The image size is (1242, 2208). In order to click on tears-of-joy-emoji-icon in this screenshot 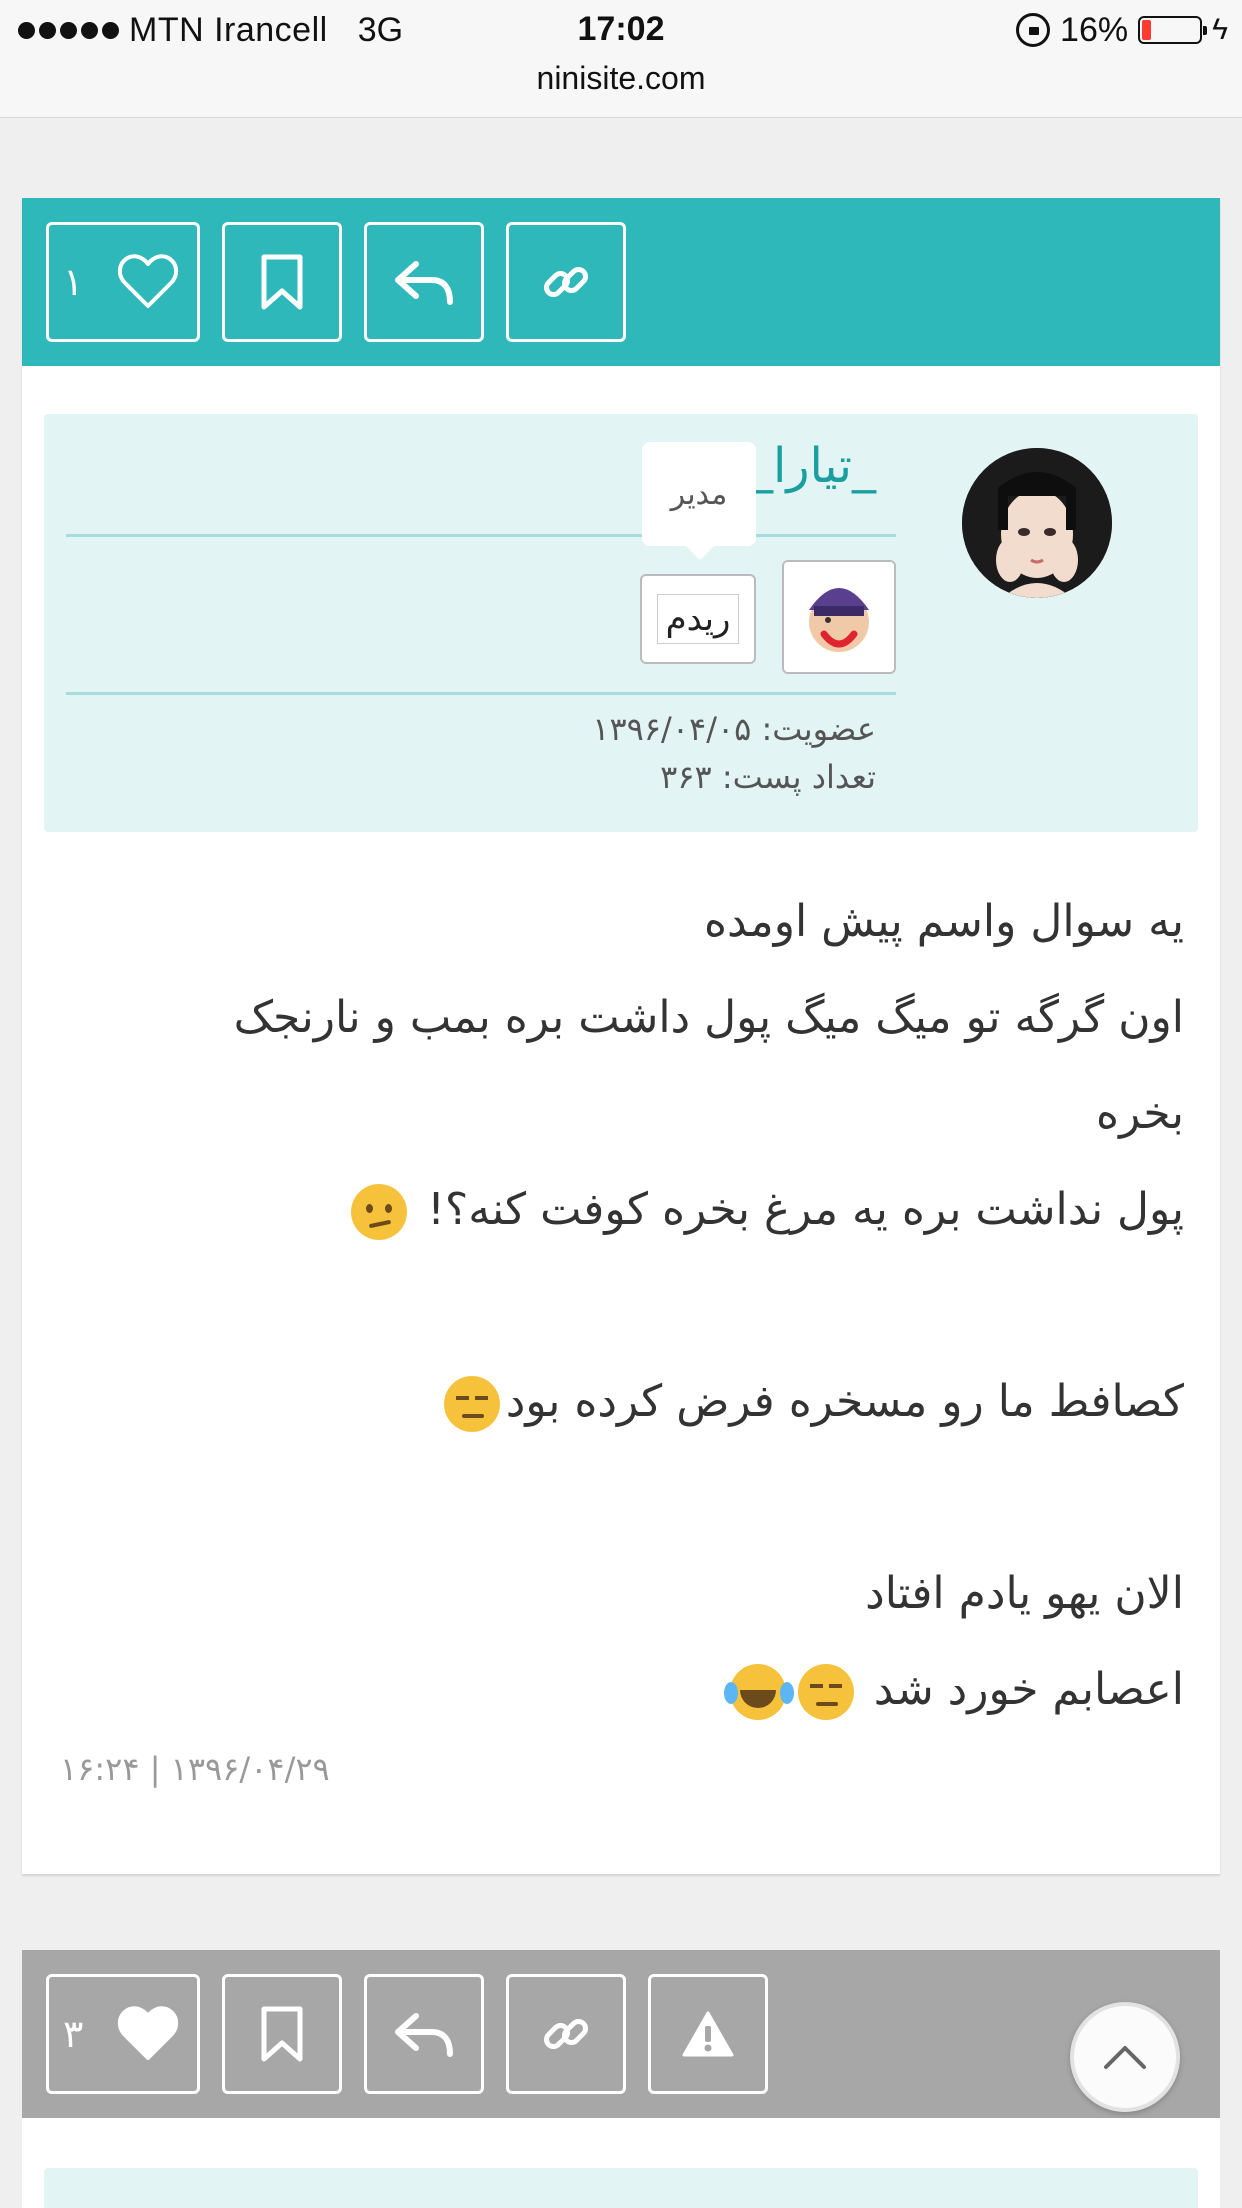, I will do `click(754, 1692)`.